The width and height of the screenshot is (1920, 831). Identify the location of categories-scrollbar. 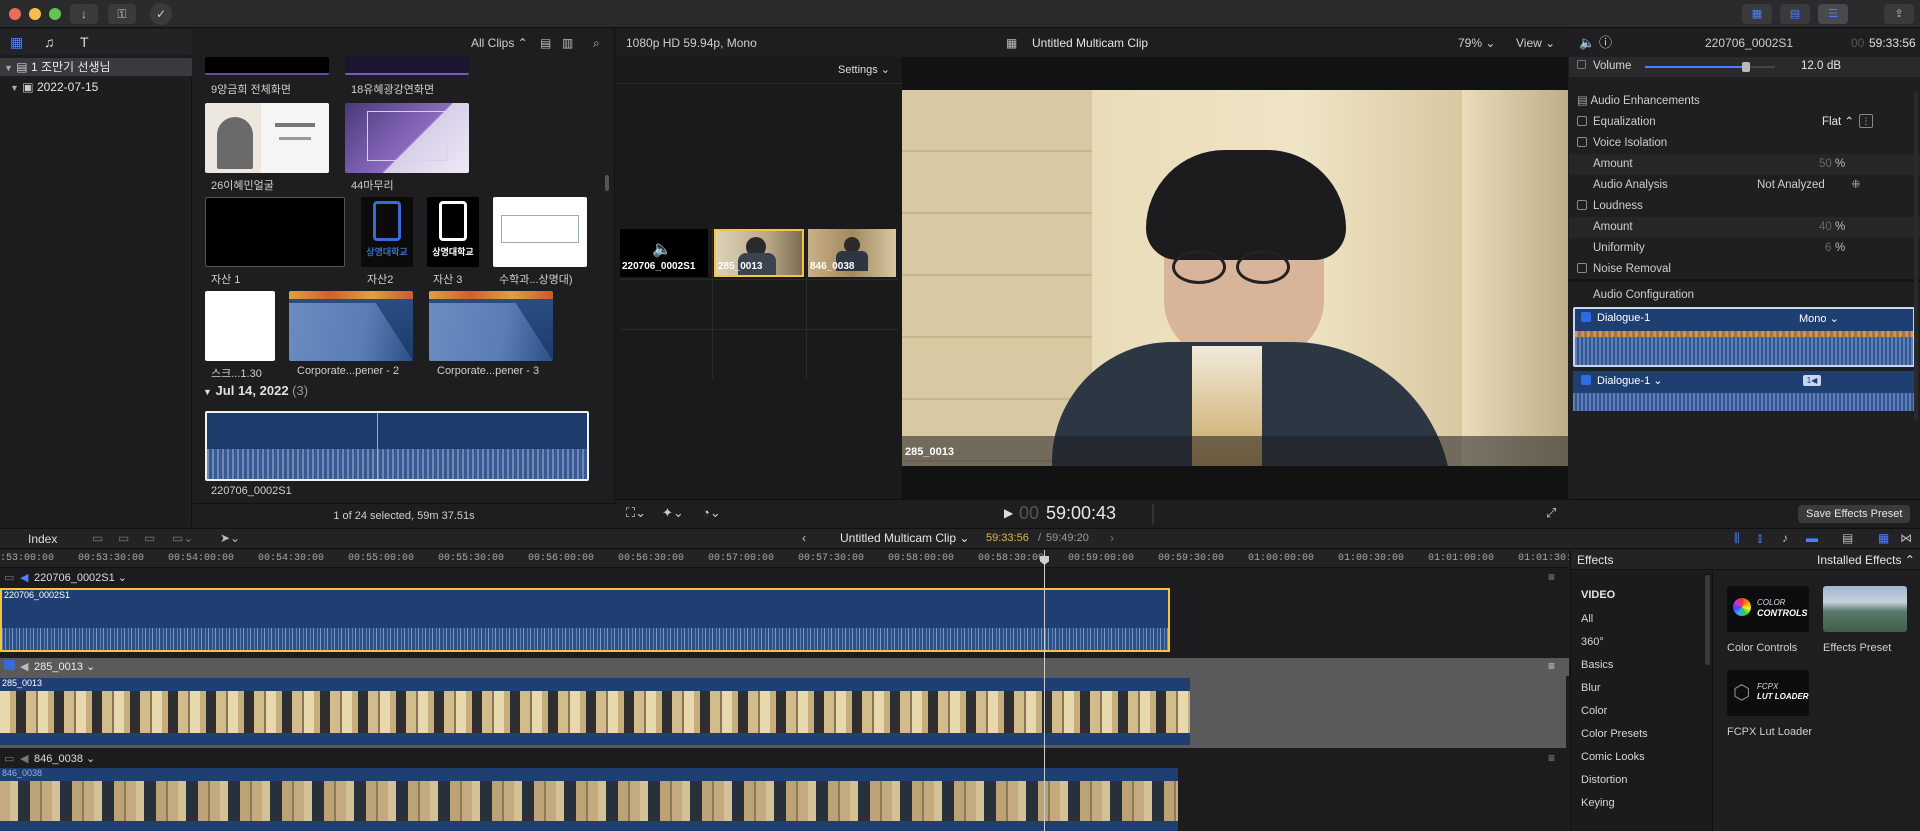
(1707, 620).